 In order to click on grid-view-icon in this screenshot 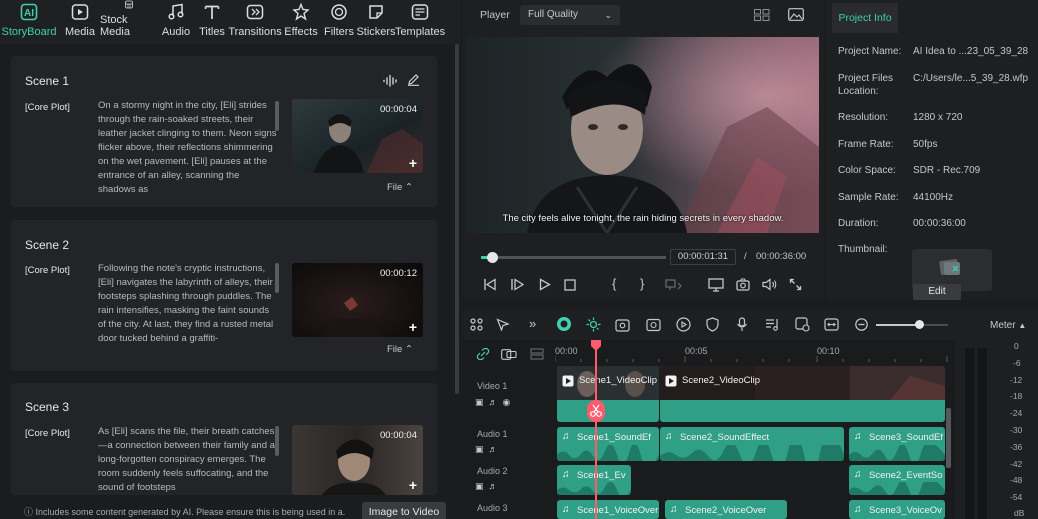, I will do `click(762, 15)`.